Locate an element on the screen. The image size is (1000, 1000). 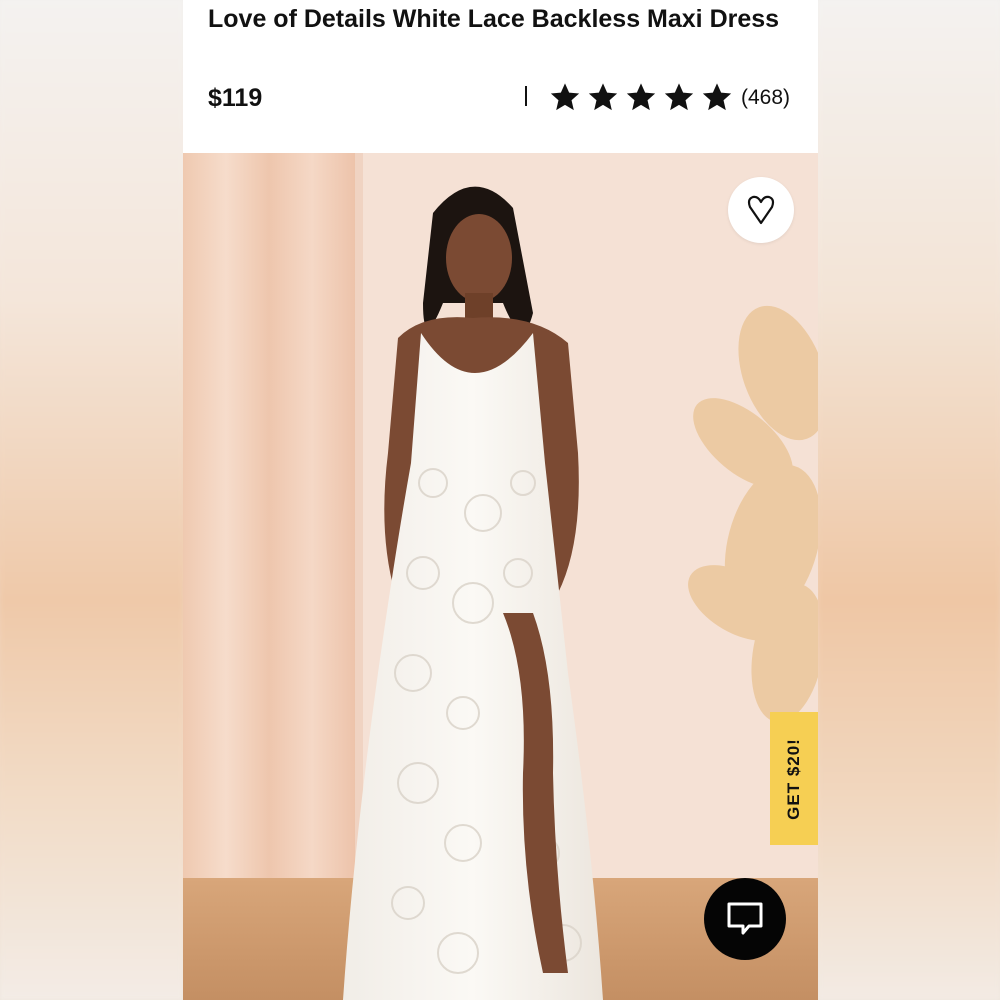
get-discount-tab: GET $20! is located at coordinates (794, 778).